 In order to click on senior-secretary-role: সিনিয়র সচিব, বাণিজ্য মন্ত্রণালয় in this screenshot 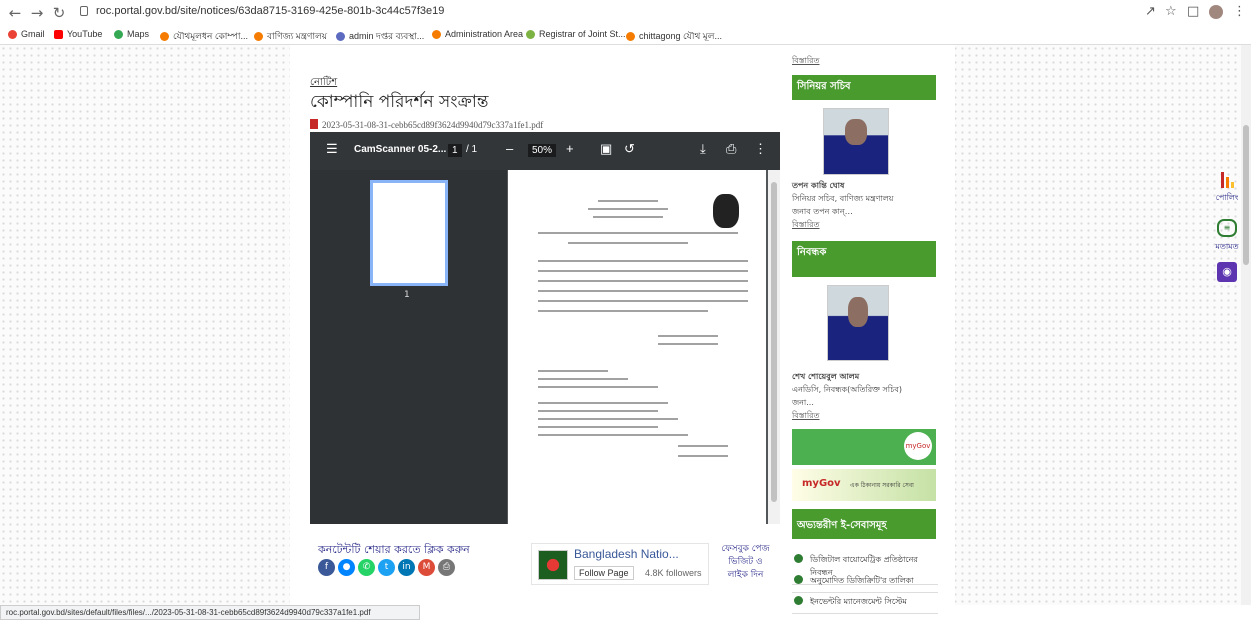, I will do `click(843, 198)`.